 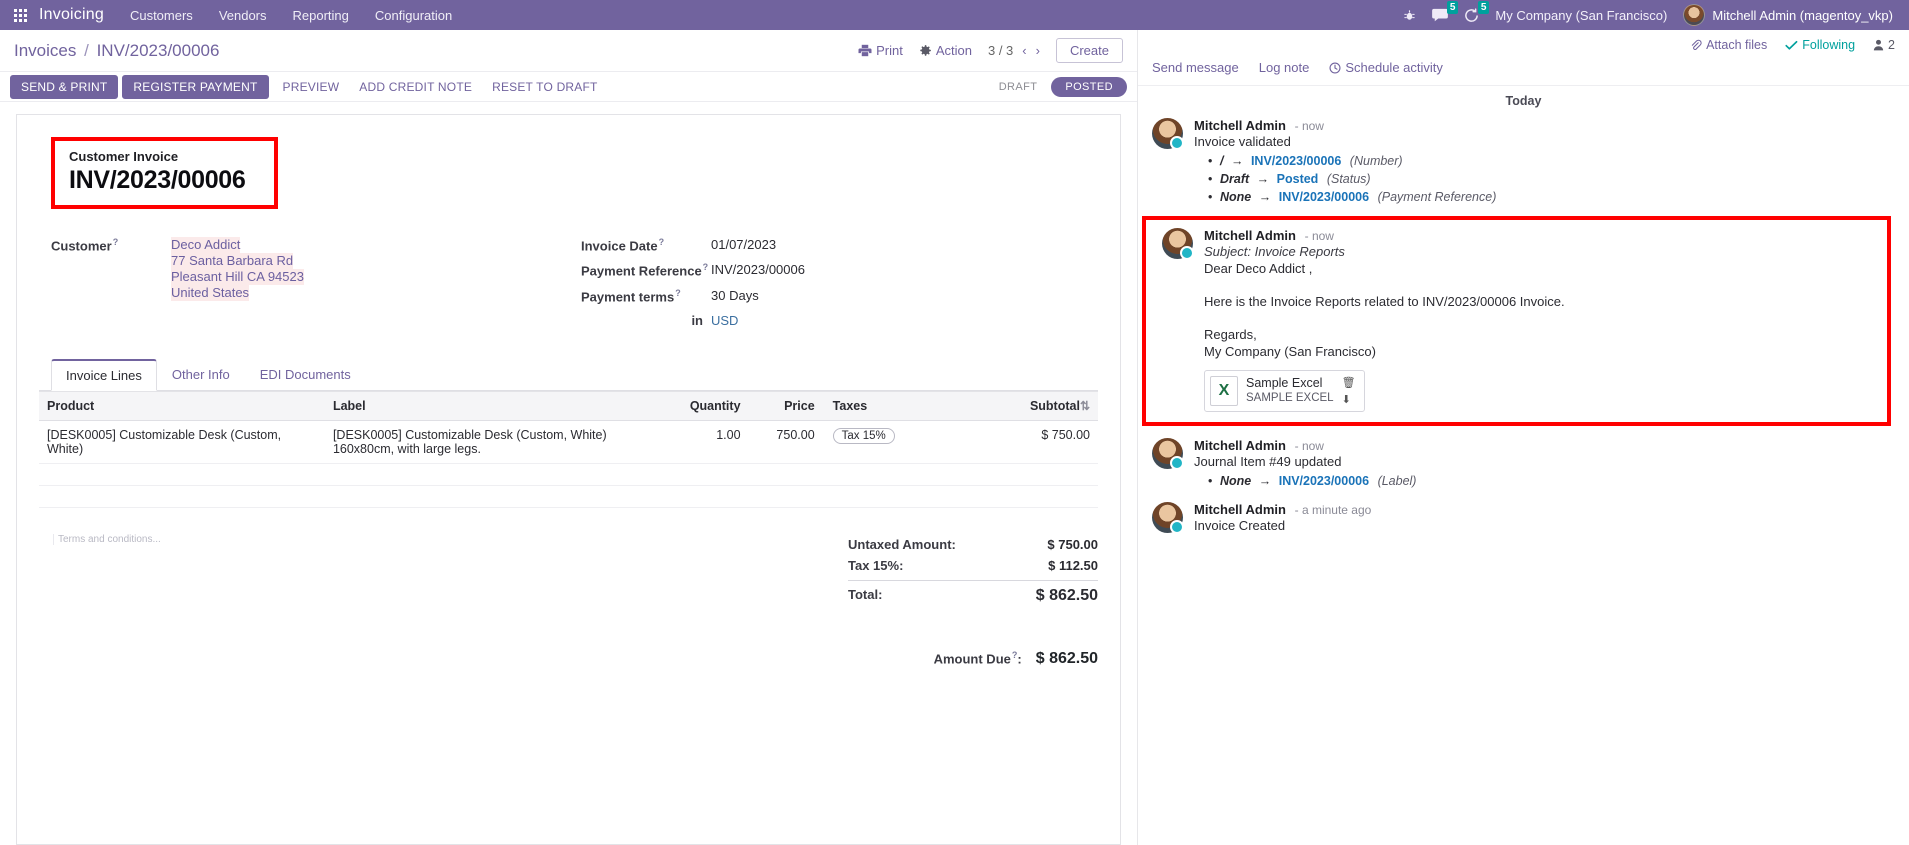 I want to click on menu-vendors: Vendors, so click(x=243, y=15).